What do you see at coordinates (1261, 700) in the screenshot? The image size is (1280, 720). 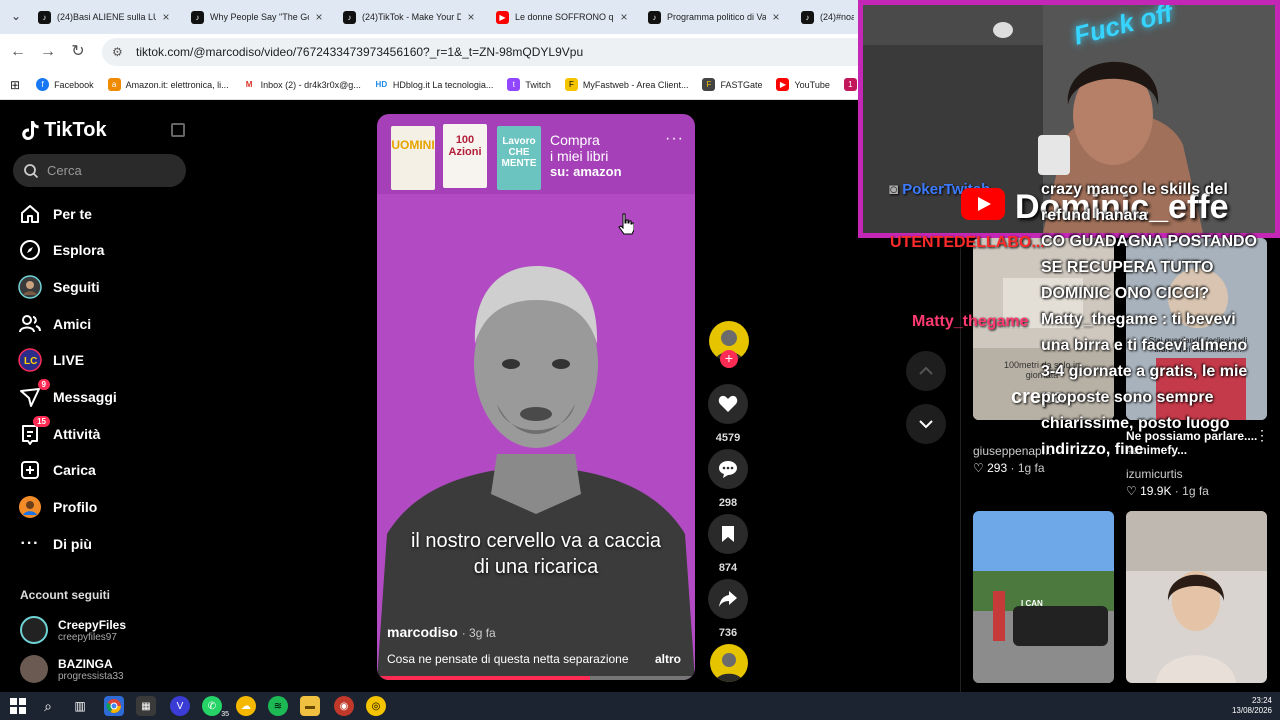 I see `clock-time: 23:24` at bounding box center [1261, 700].